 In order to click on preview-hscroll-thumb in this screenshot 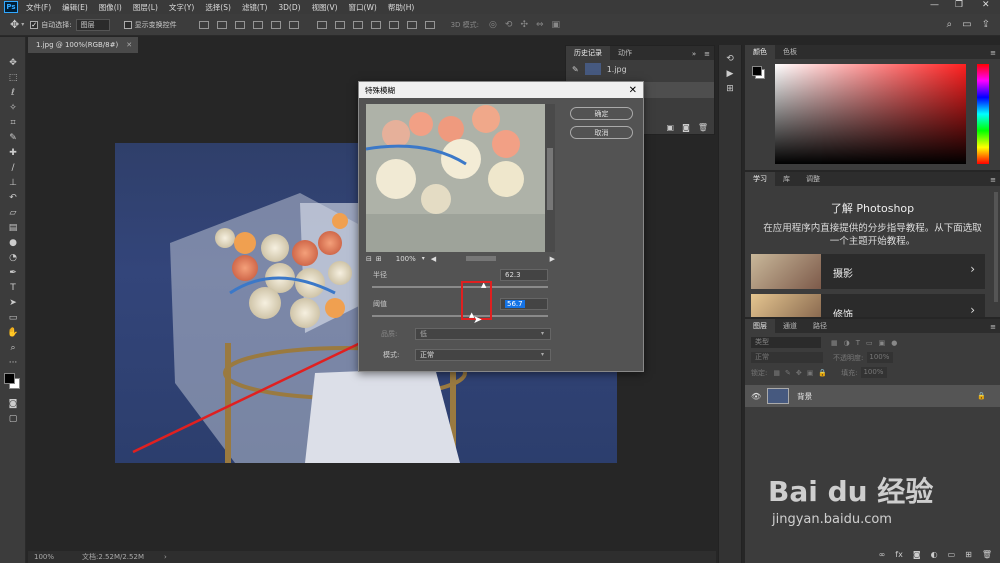, I will do `click(481, 258)`.